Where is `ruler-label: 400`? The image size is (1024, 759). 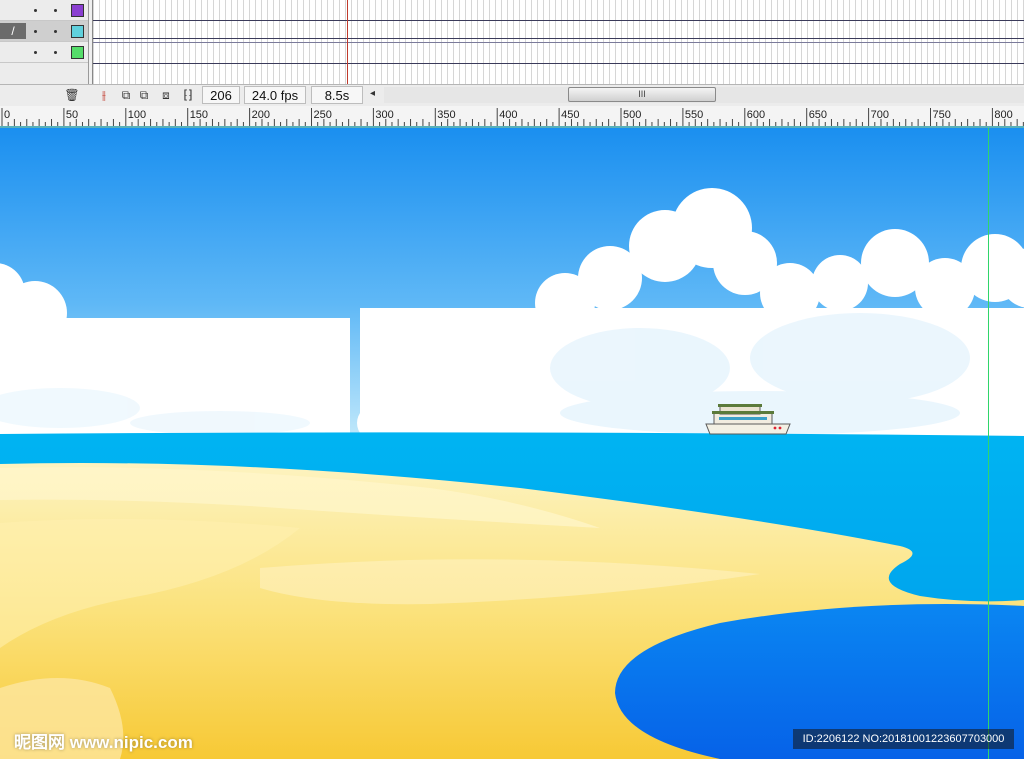
ruler-label: 400 is located at coordinates (508, 115).